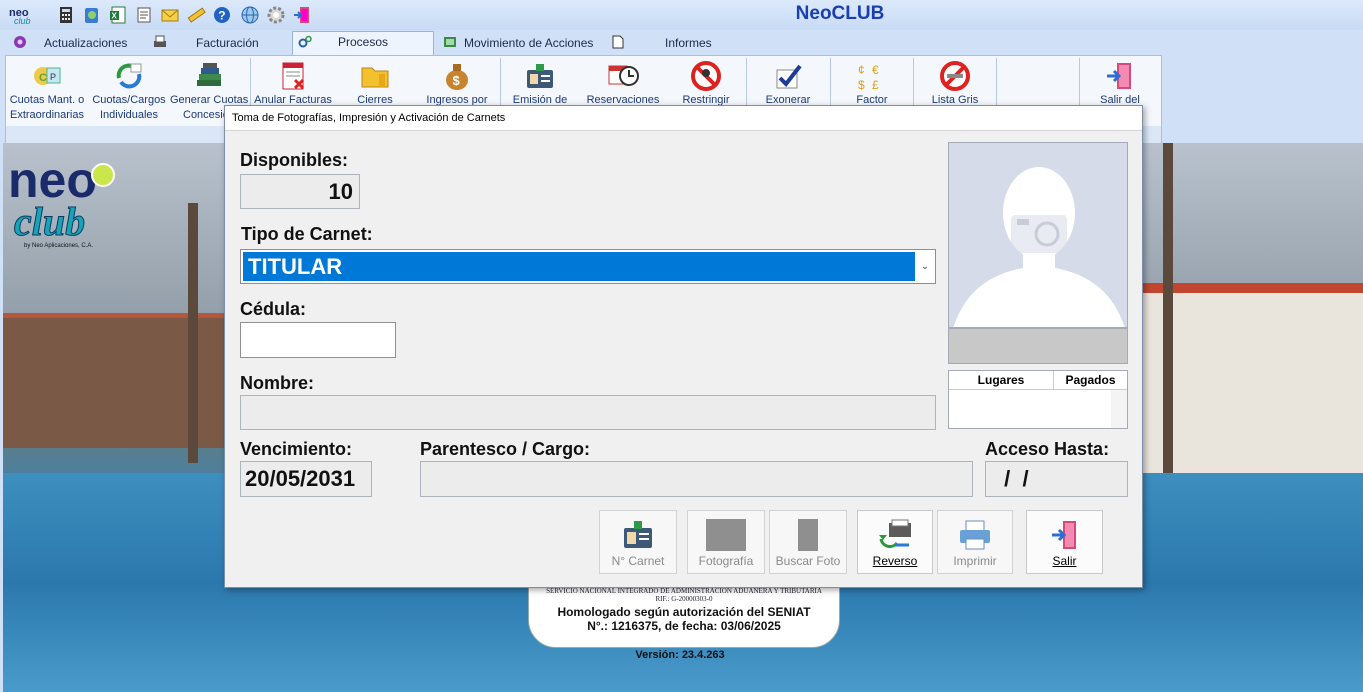 The image size is (1363, 692). Describe the element at coordinates (300, 191) in the screenshot. I see `disponibles-field: 10` at that location.